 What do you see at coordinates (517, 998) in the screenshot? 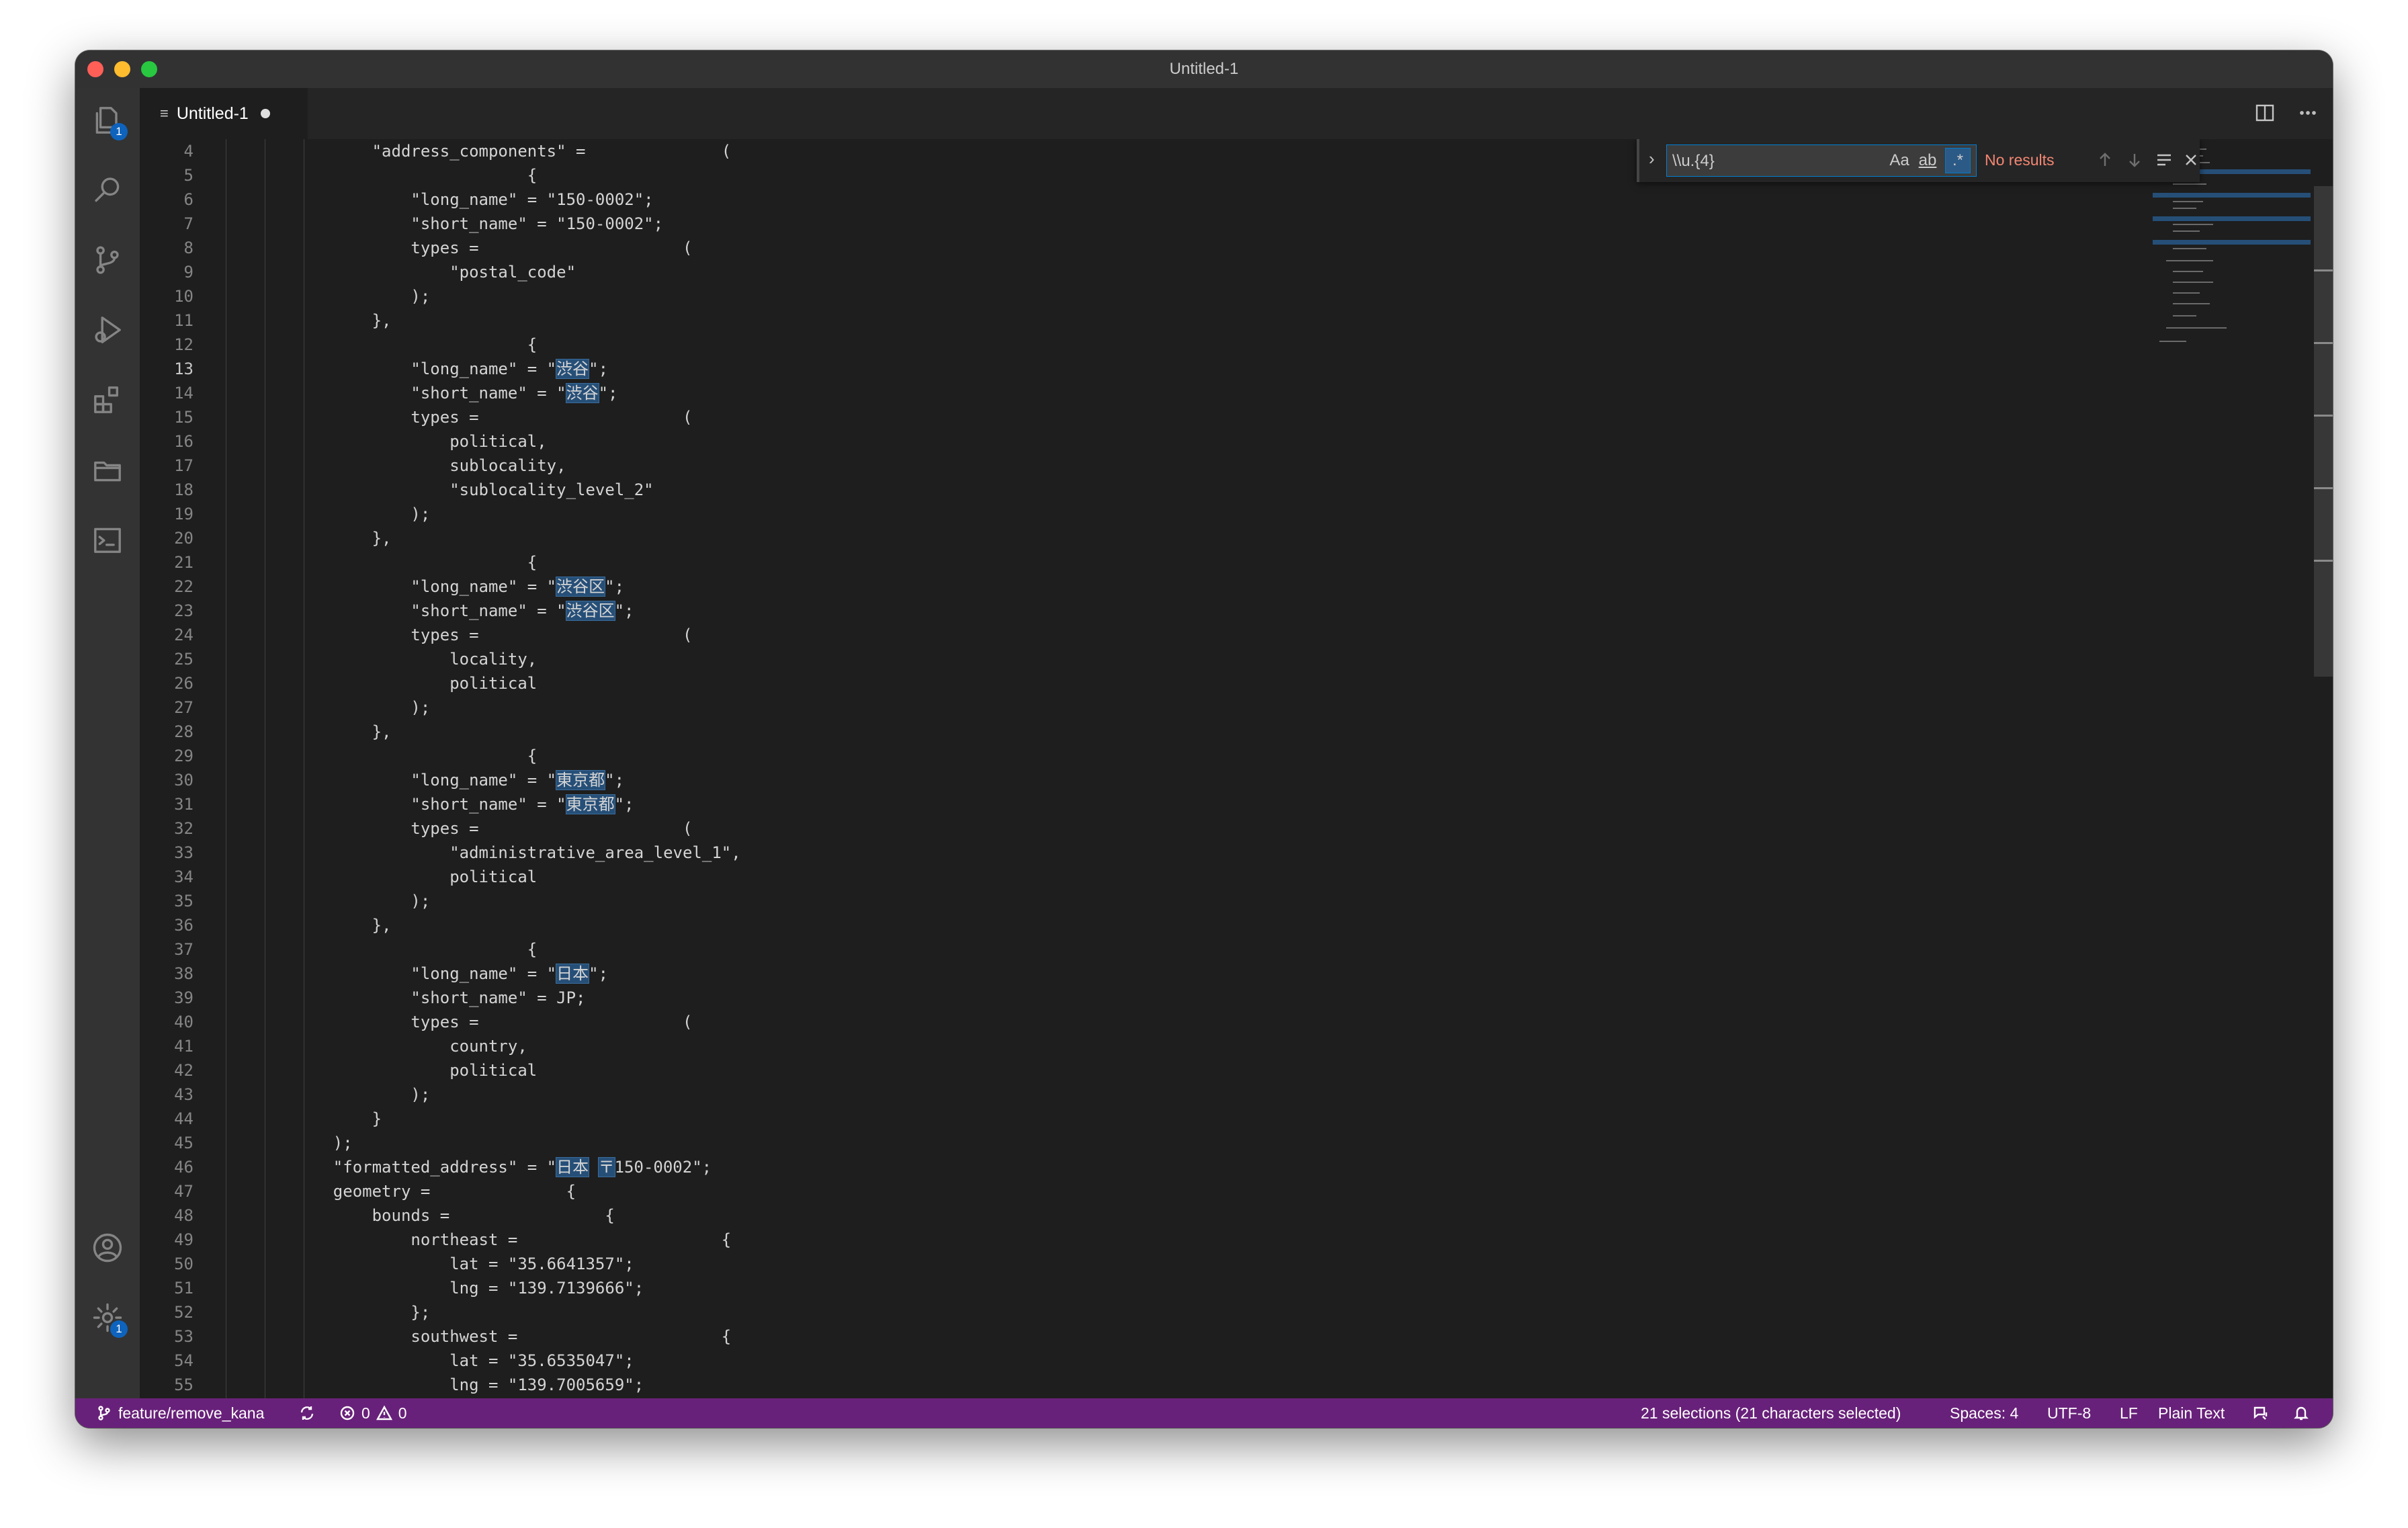
I see `code-line: "short_name" = JP;` at bounding box center [517, 998].